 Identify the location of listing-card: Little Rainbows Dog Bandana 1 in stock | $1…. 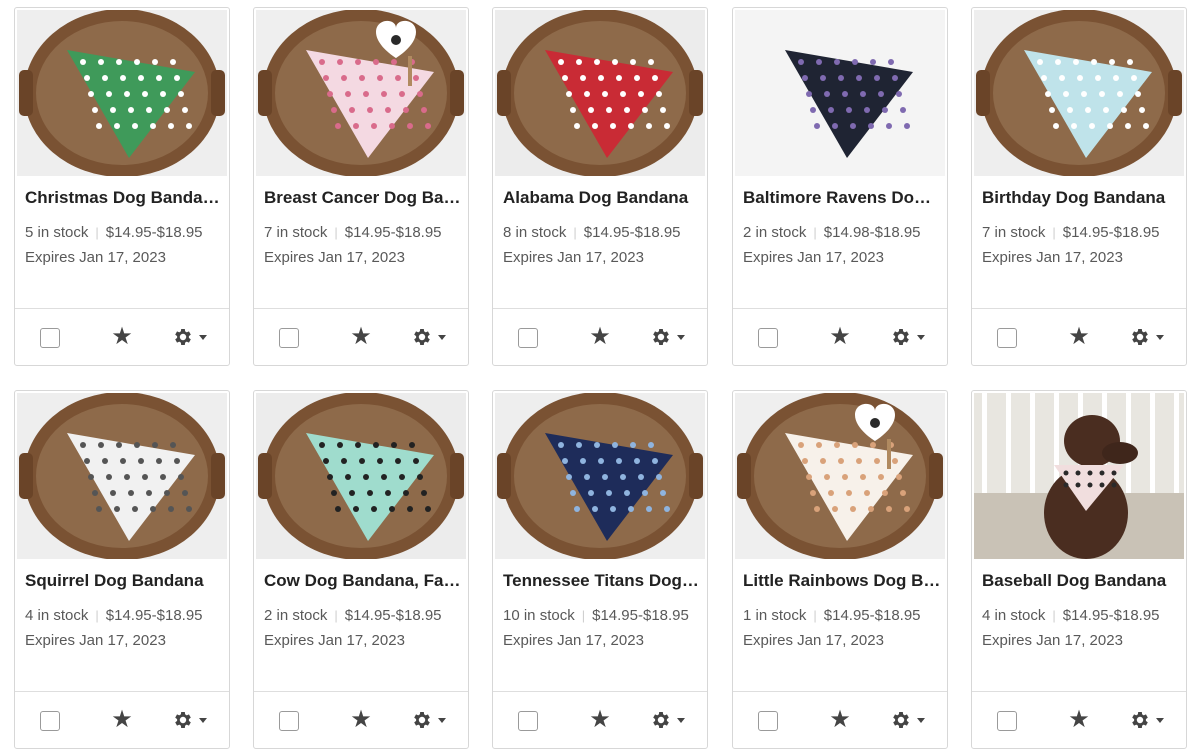
(840, 569).